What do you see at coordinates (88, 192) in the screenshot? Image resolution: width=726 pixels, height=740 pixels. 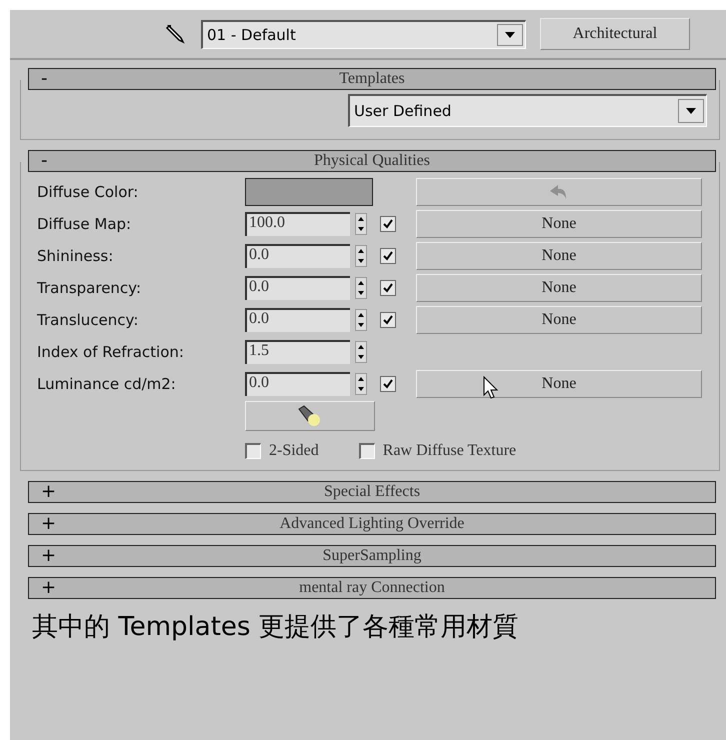 I see `property-label: Diffuse Color:` at bounding box center [88, 192].